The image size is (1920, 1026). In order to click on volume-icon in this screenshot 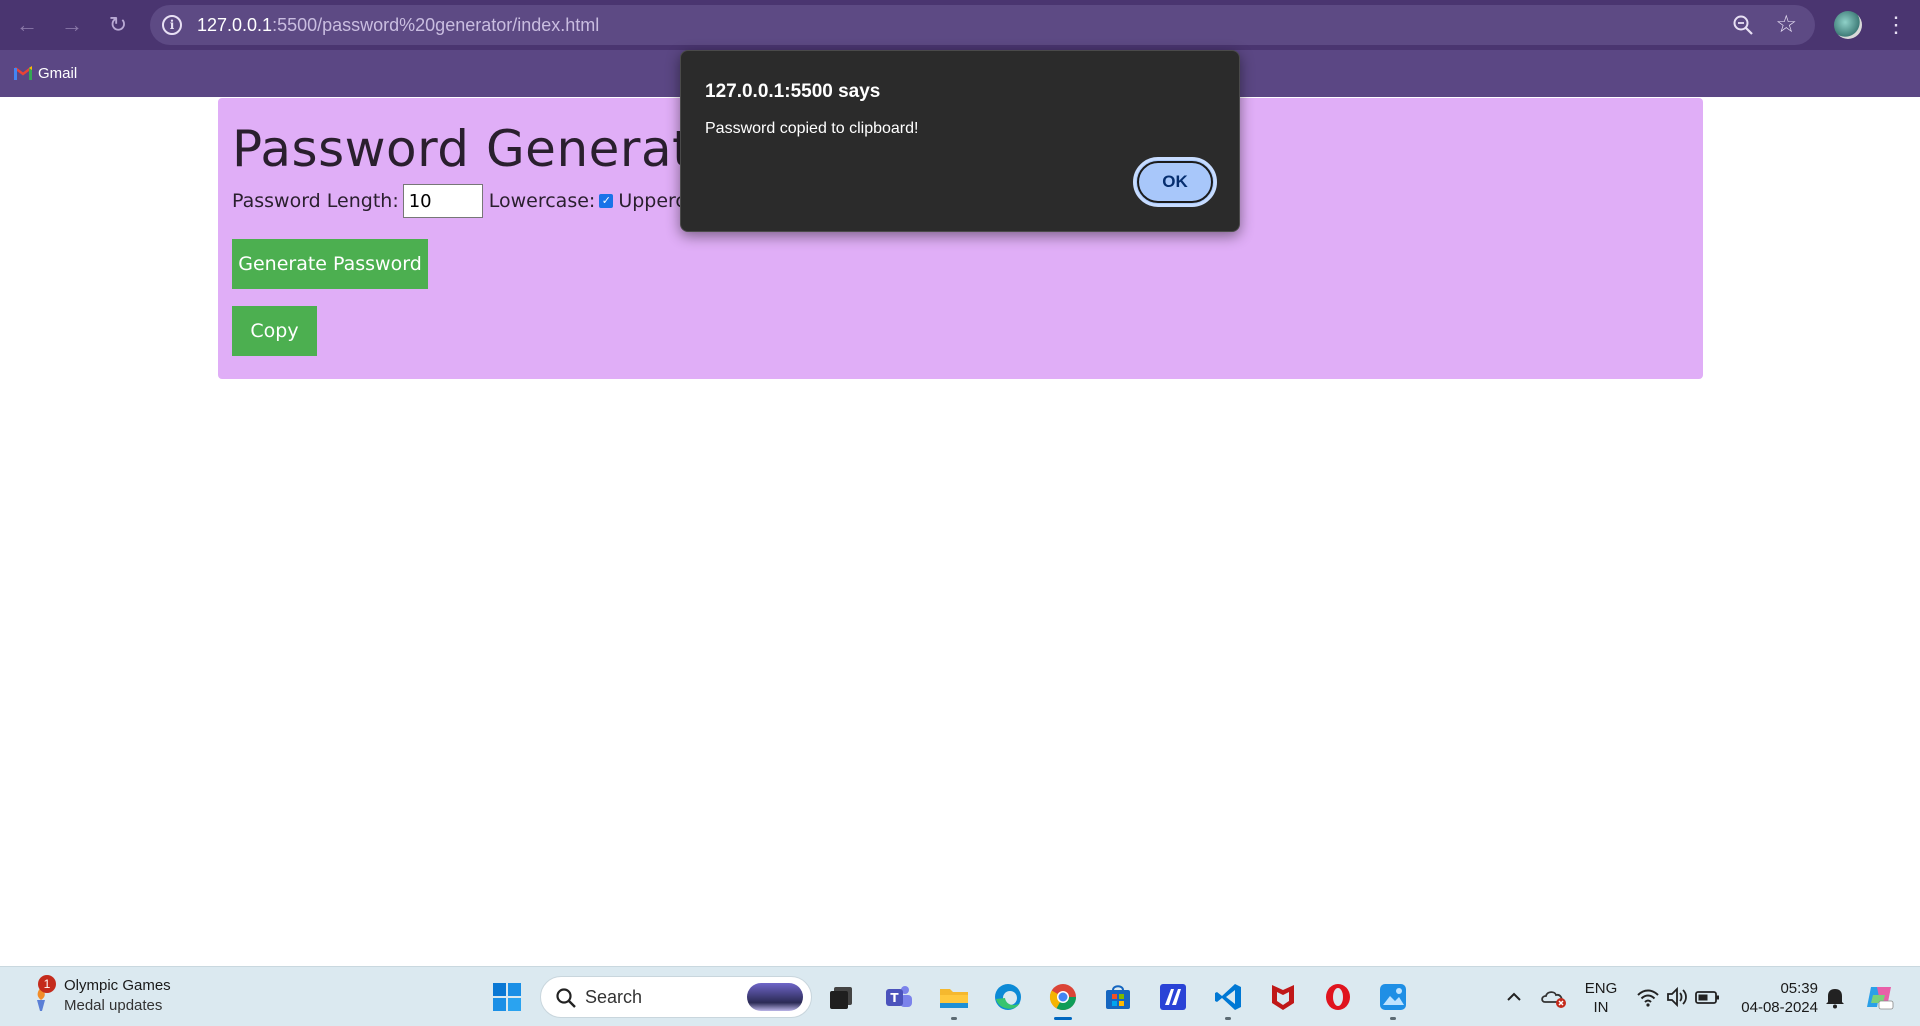, I will do `click(1677, 997)`.